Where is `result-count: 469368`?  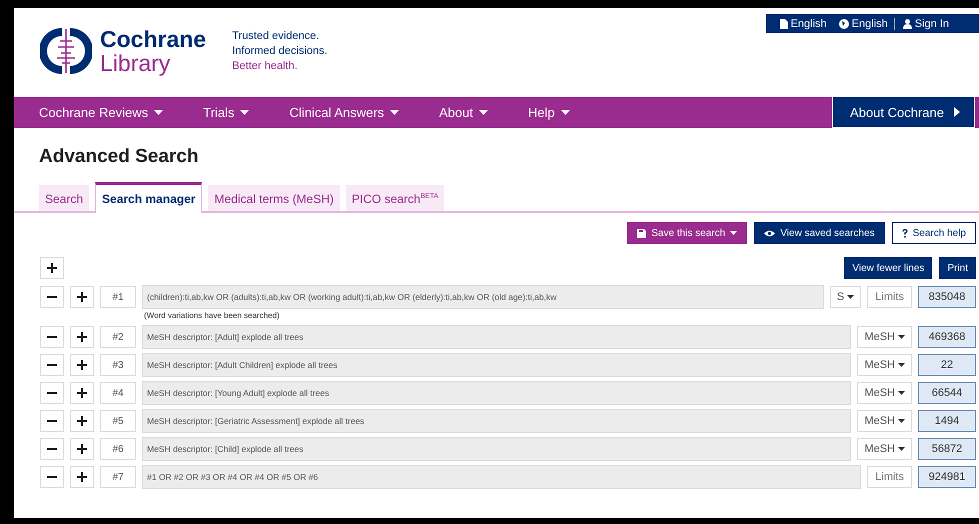 result-count: 469368 is located at coordinates (947, 337).